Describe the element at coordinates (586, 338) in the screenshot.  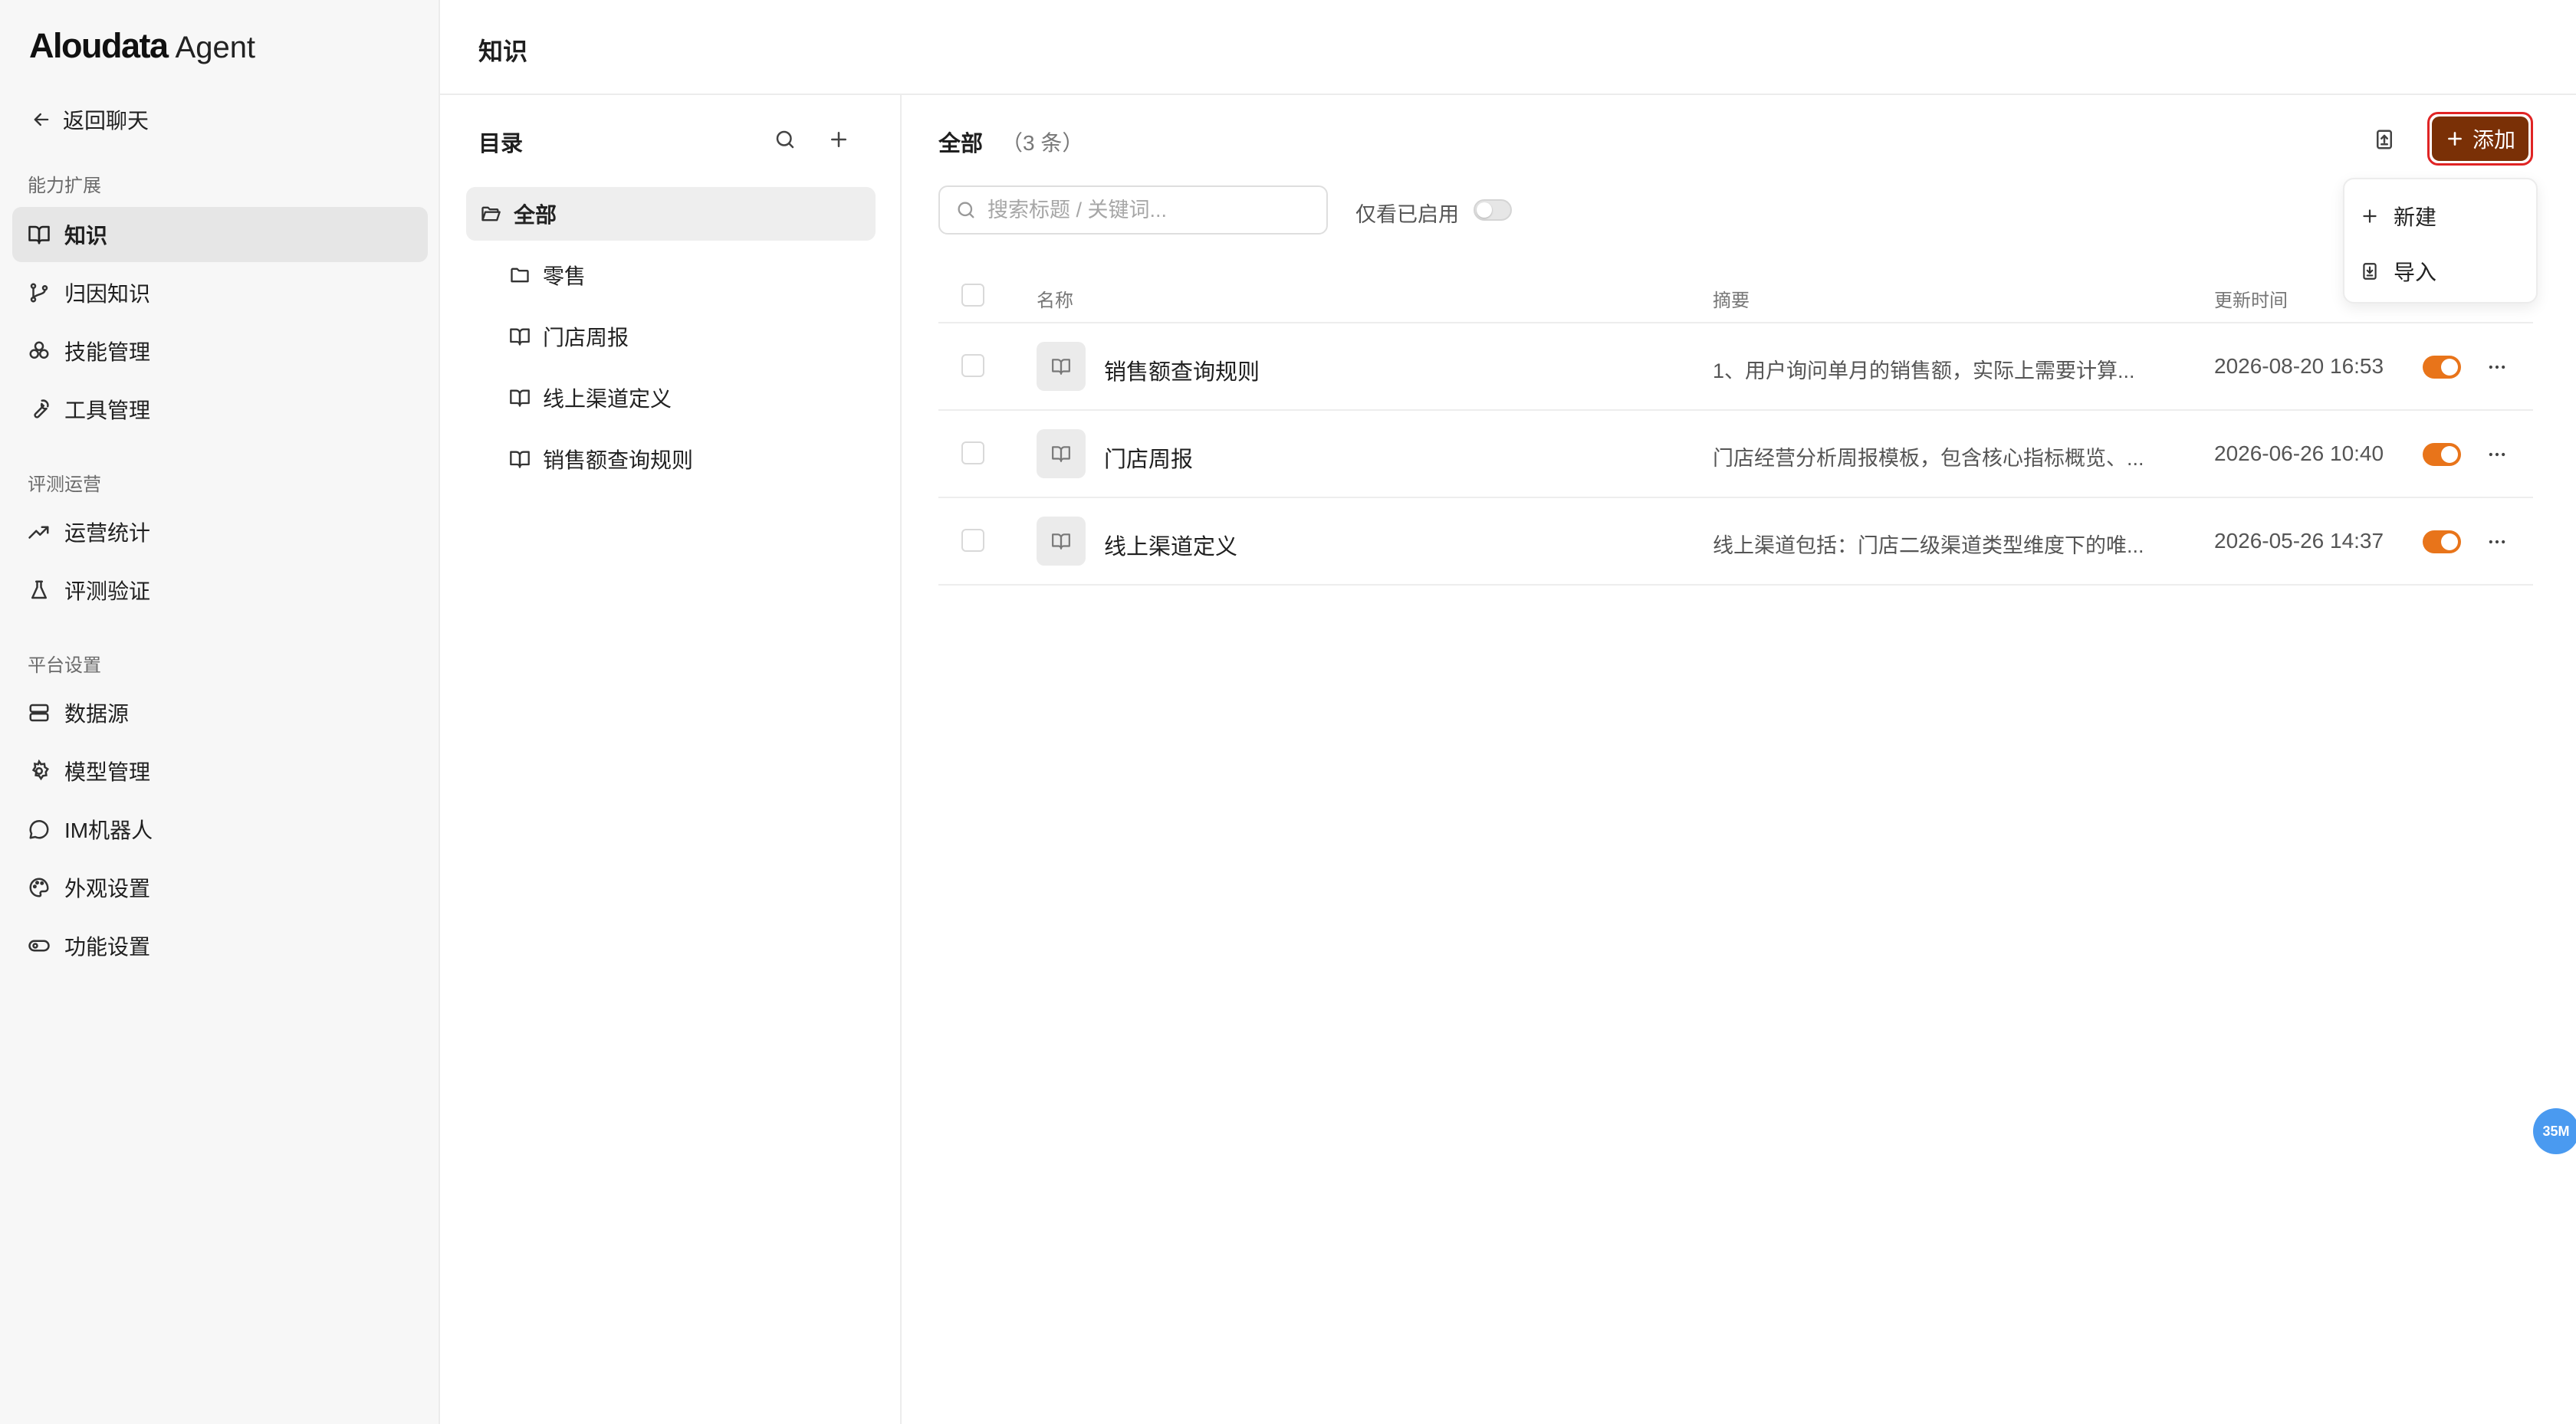
I see `tree-item-label: 门店周报` at that location.